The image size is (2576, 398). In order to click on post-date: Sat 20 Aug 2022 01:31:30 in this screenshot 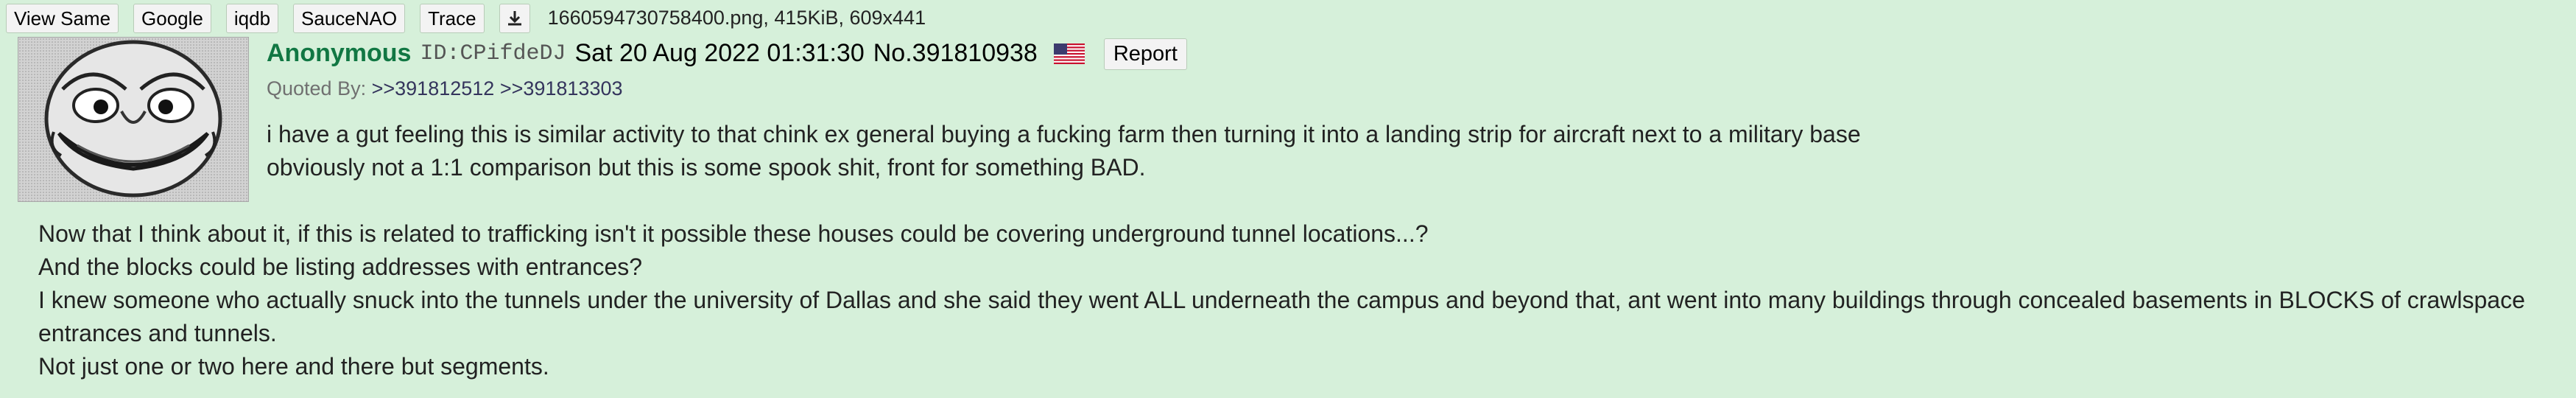, I will do `click(719, 53)`.